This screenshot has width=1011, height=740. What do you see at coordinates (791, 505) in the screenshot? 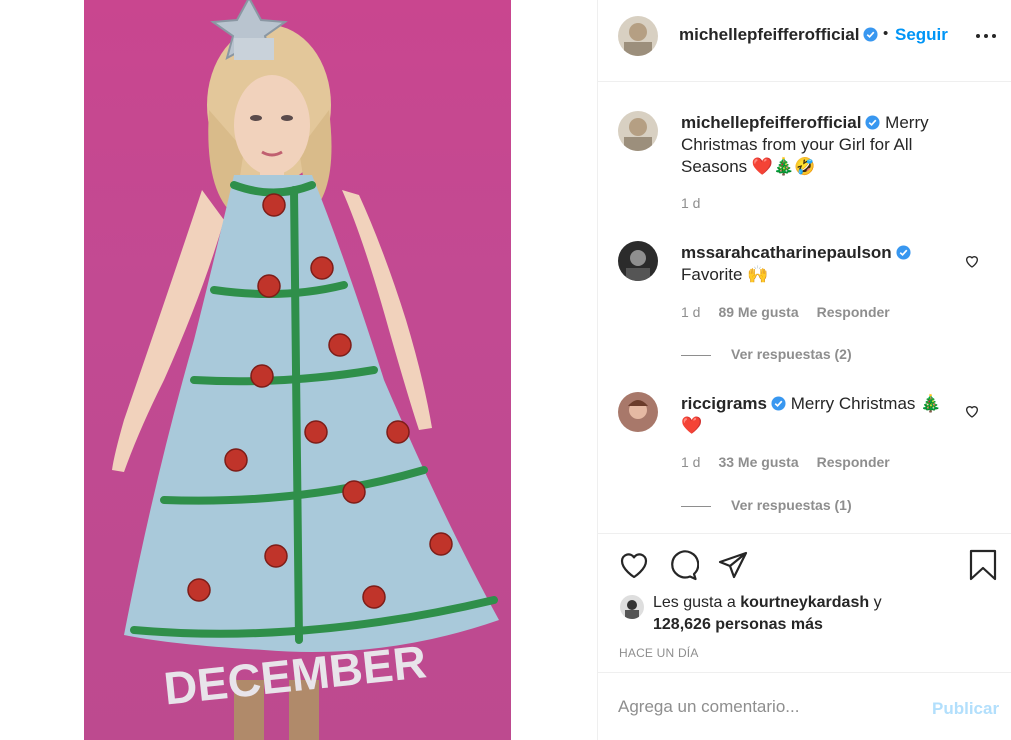
I see `view-replies-label: Ver respuestas (1)` at bounding box center [791, 505].